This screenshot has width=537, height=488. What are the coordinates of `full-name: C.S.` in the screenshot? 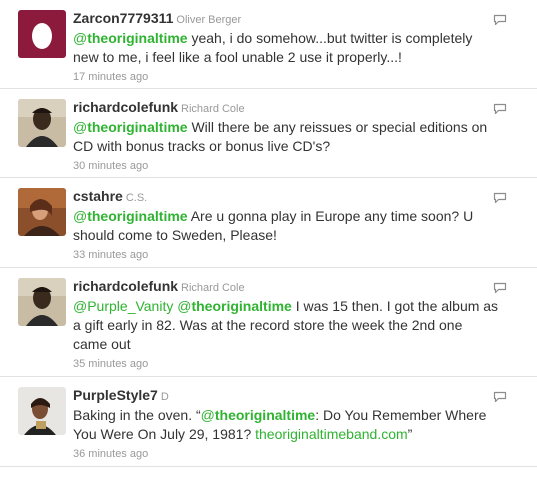 It's located at (136, 198).